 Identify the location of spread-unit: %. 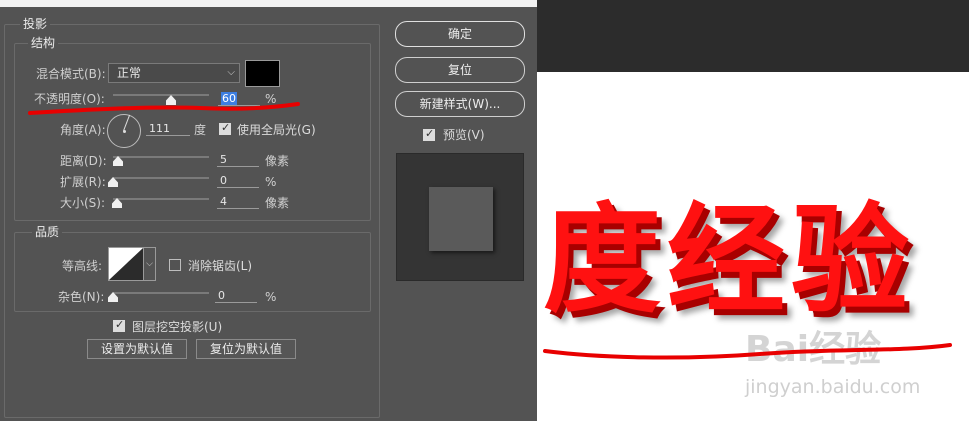
(271, 182).